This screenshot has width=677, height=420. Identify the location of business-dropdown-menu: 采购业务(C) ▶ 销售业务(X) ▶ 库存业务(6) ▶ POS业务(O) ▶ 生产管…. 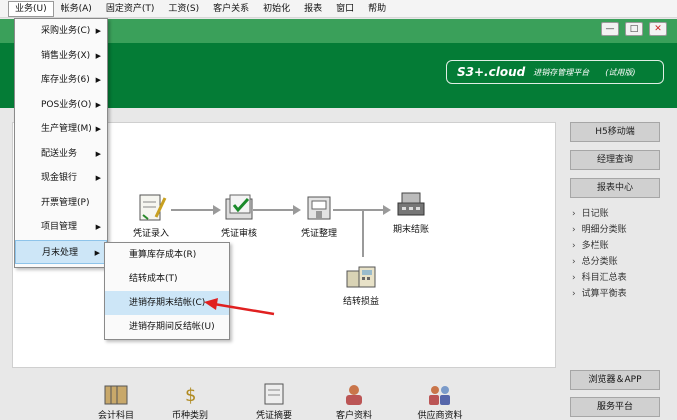
(61, 143).